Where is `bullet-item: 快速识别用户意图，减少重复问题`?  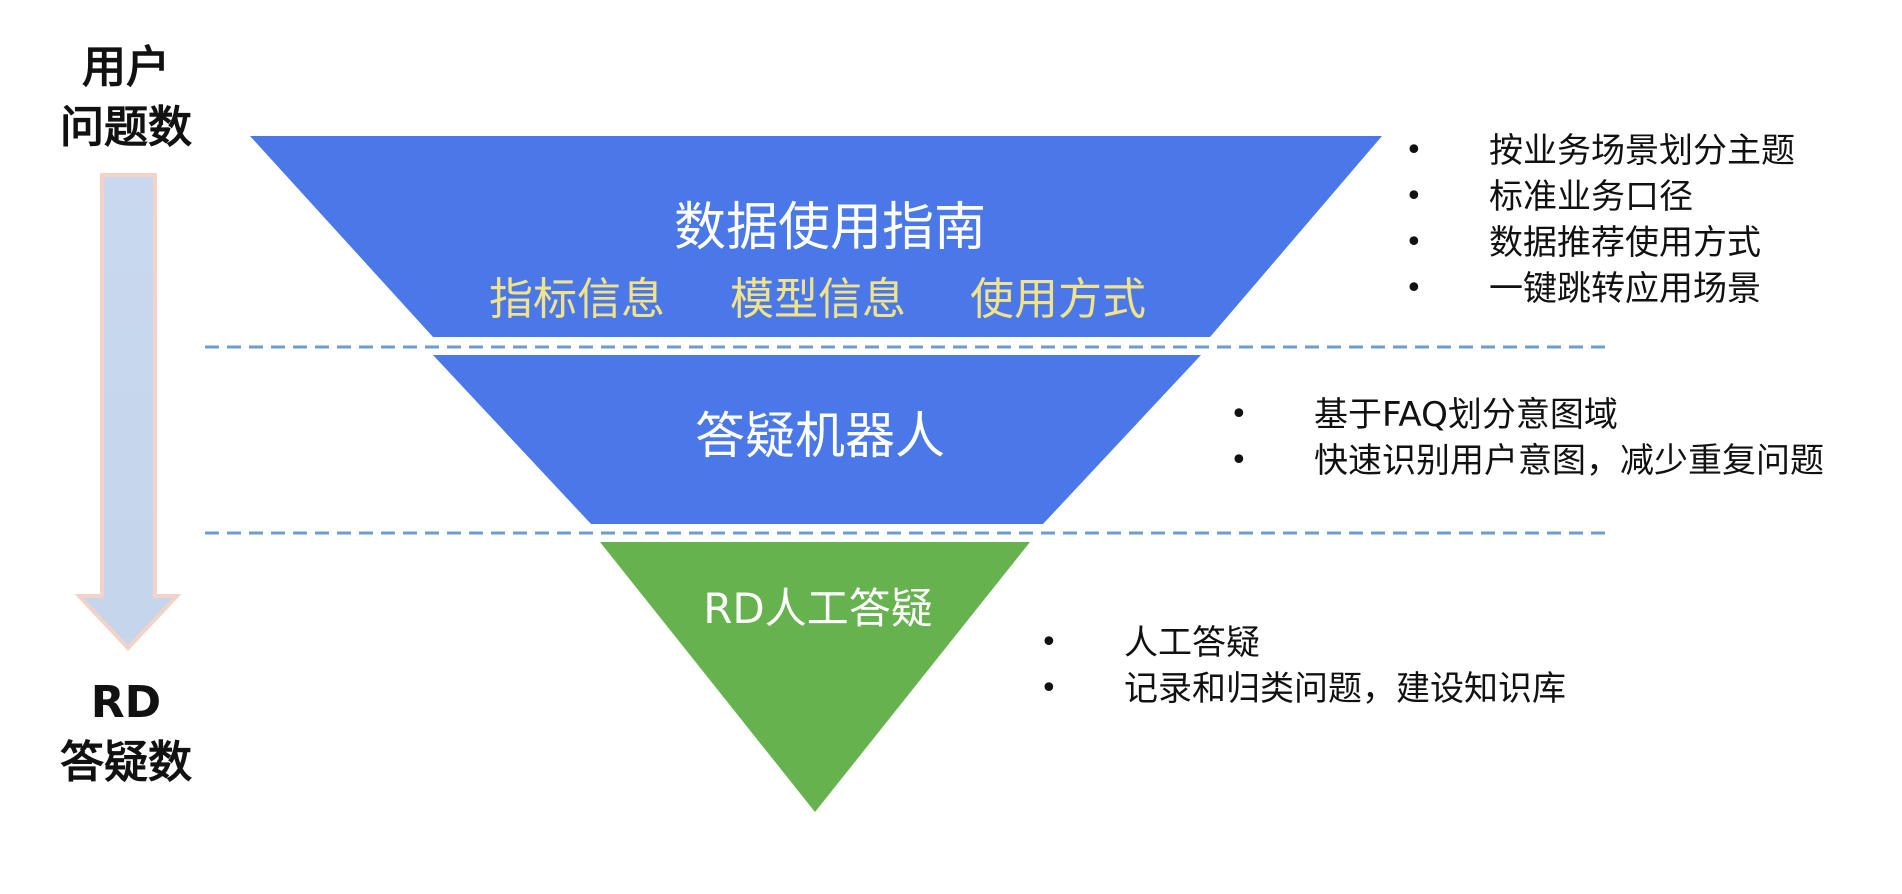 bullet-item: 快速识别用户意图，减少重复问题 is located at coordinates (1527, 461).